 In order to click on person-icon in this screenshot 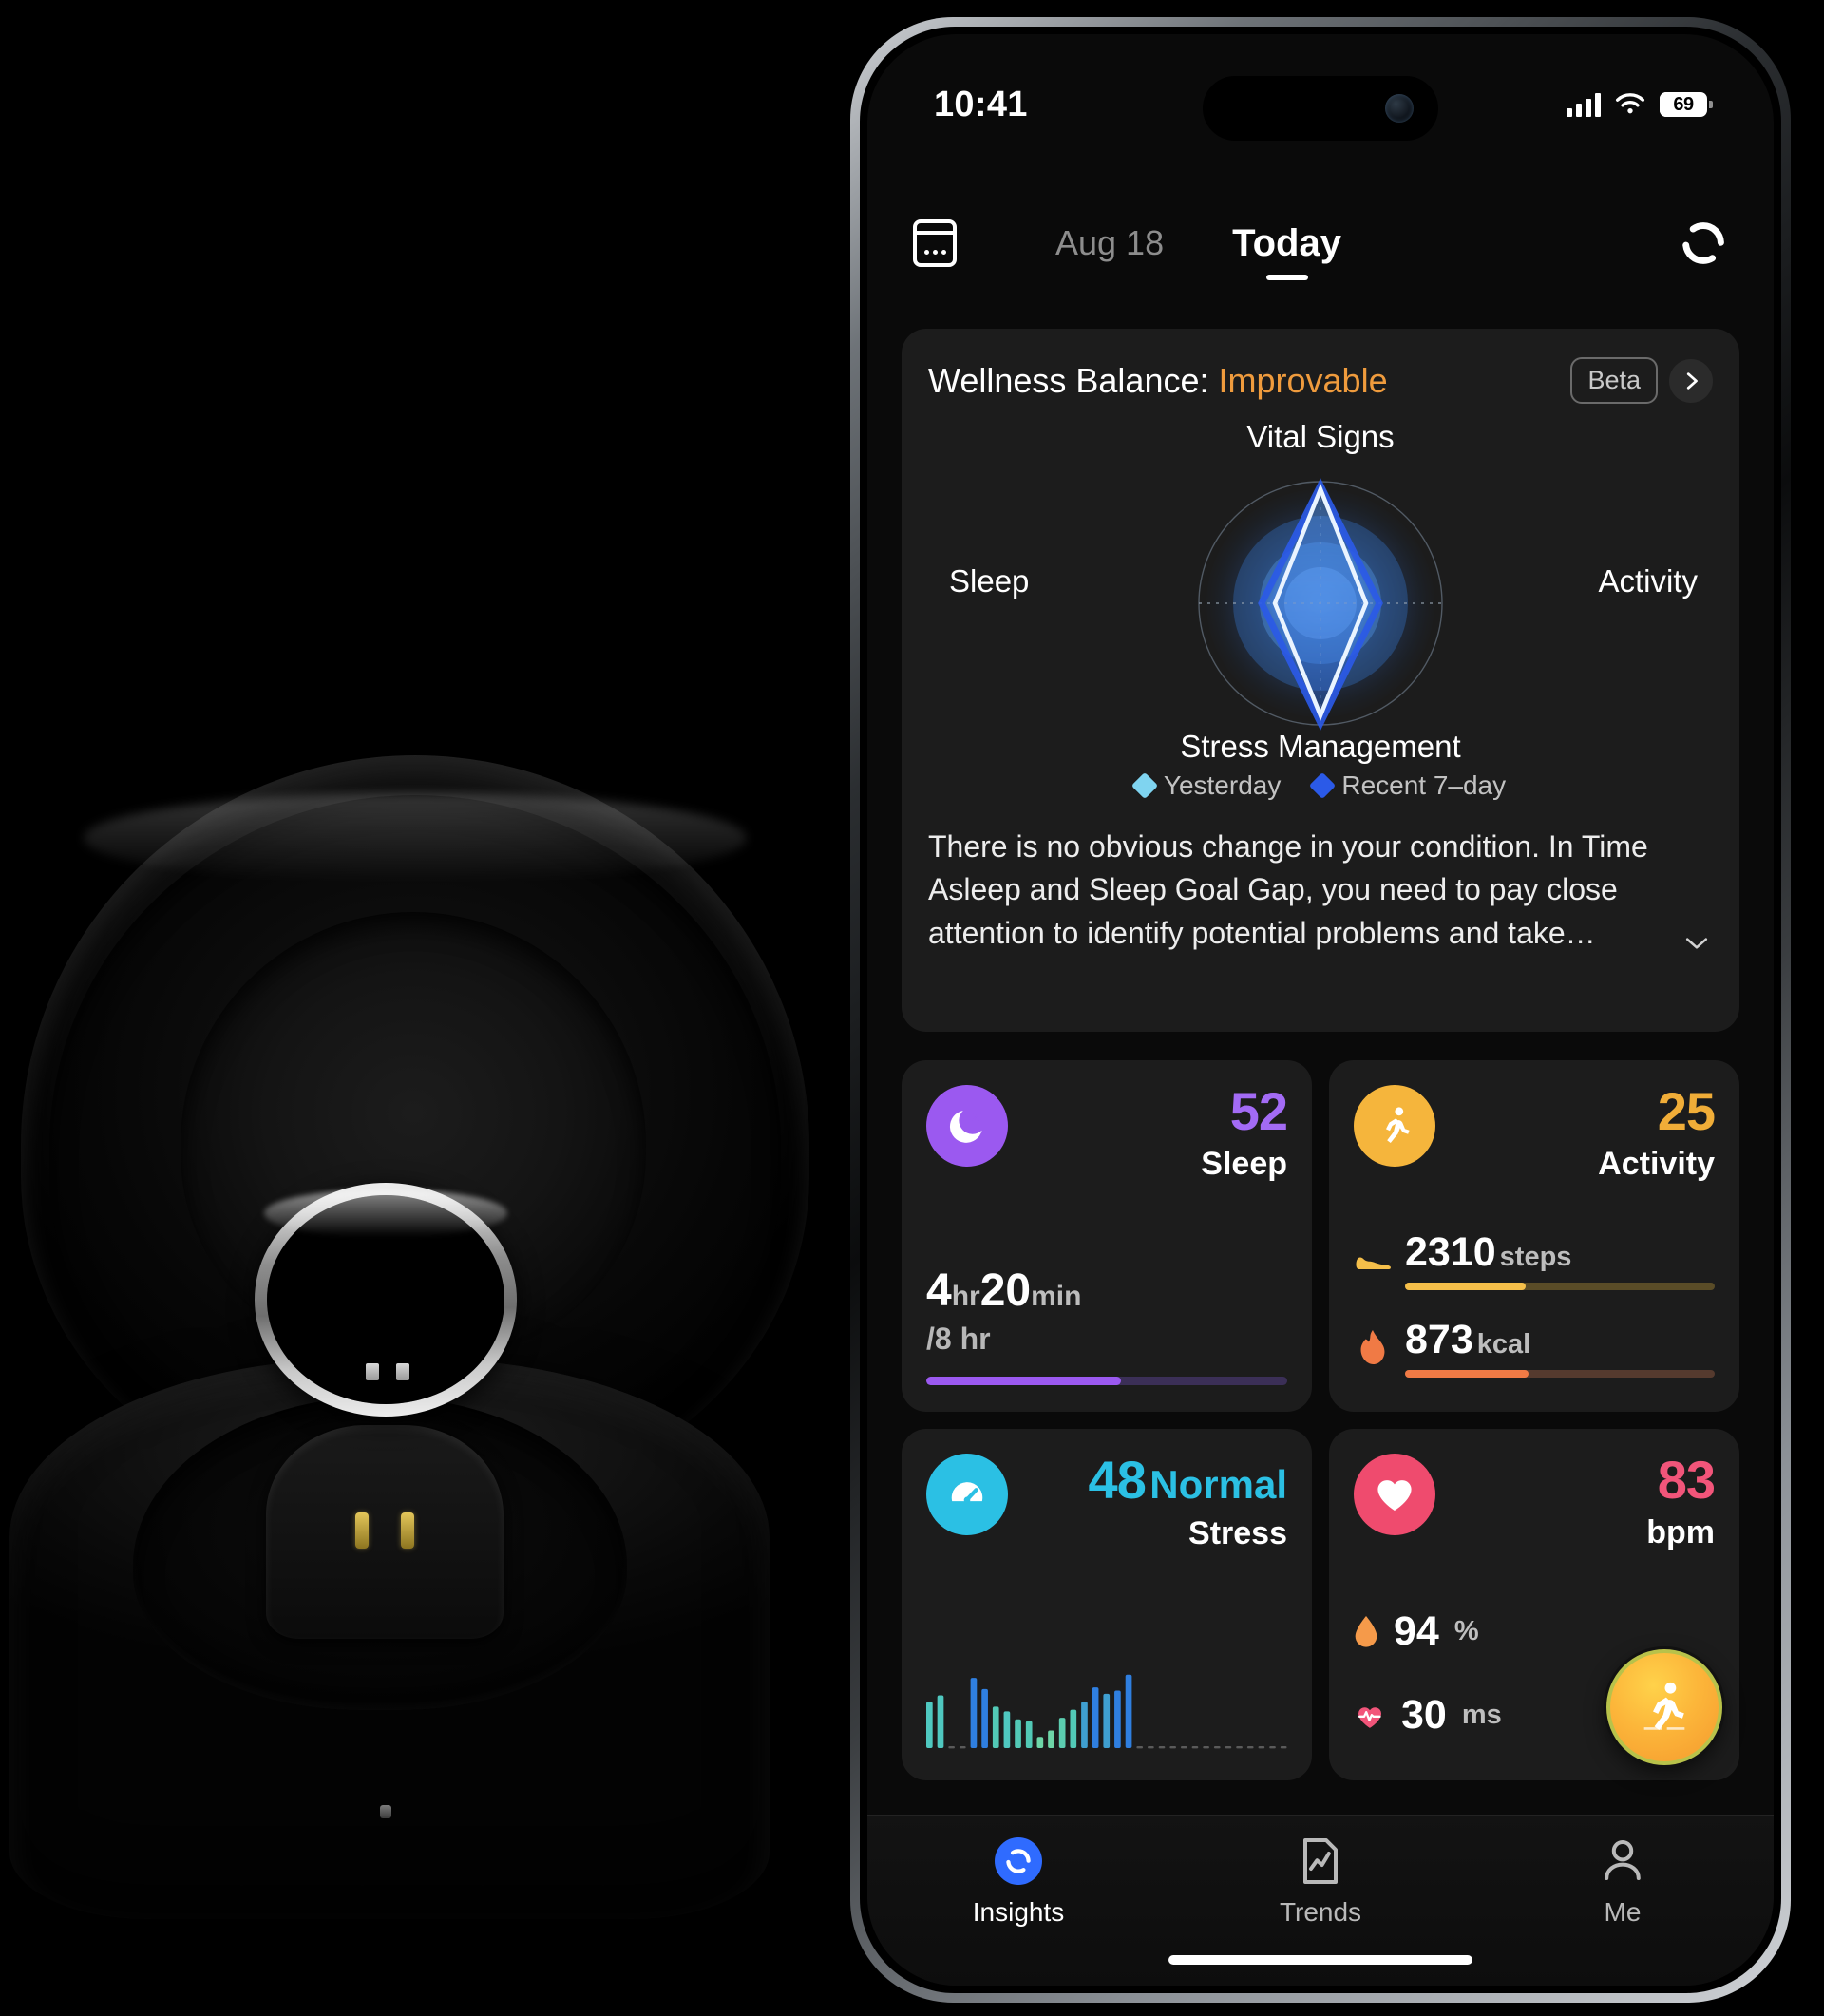, I will do `click(1623, 1861)`.